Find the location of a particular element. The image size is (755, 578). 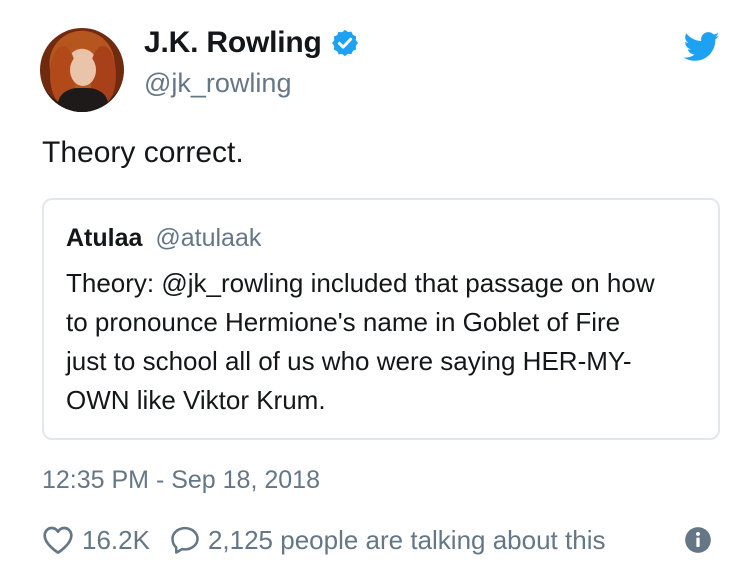

author-name-row: J.K. Rowling is located at coordinates (252, 43).